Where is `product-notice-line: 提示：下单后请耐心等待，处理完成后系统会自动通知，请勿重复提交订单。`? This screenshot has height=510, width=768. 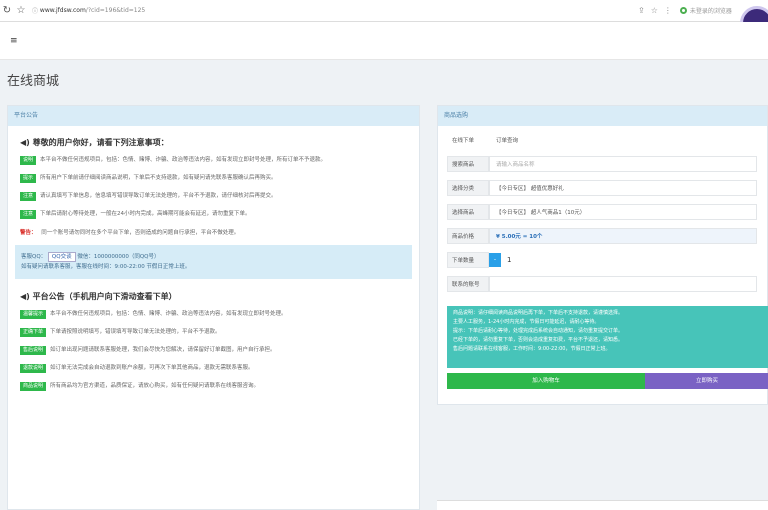 product-notice-line: 提示：下单后请耐心等待，处理完成后系统会自动通知，请勿重复提交订单。 is located at coordinates (538, 331).